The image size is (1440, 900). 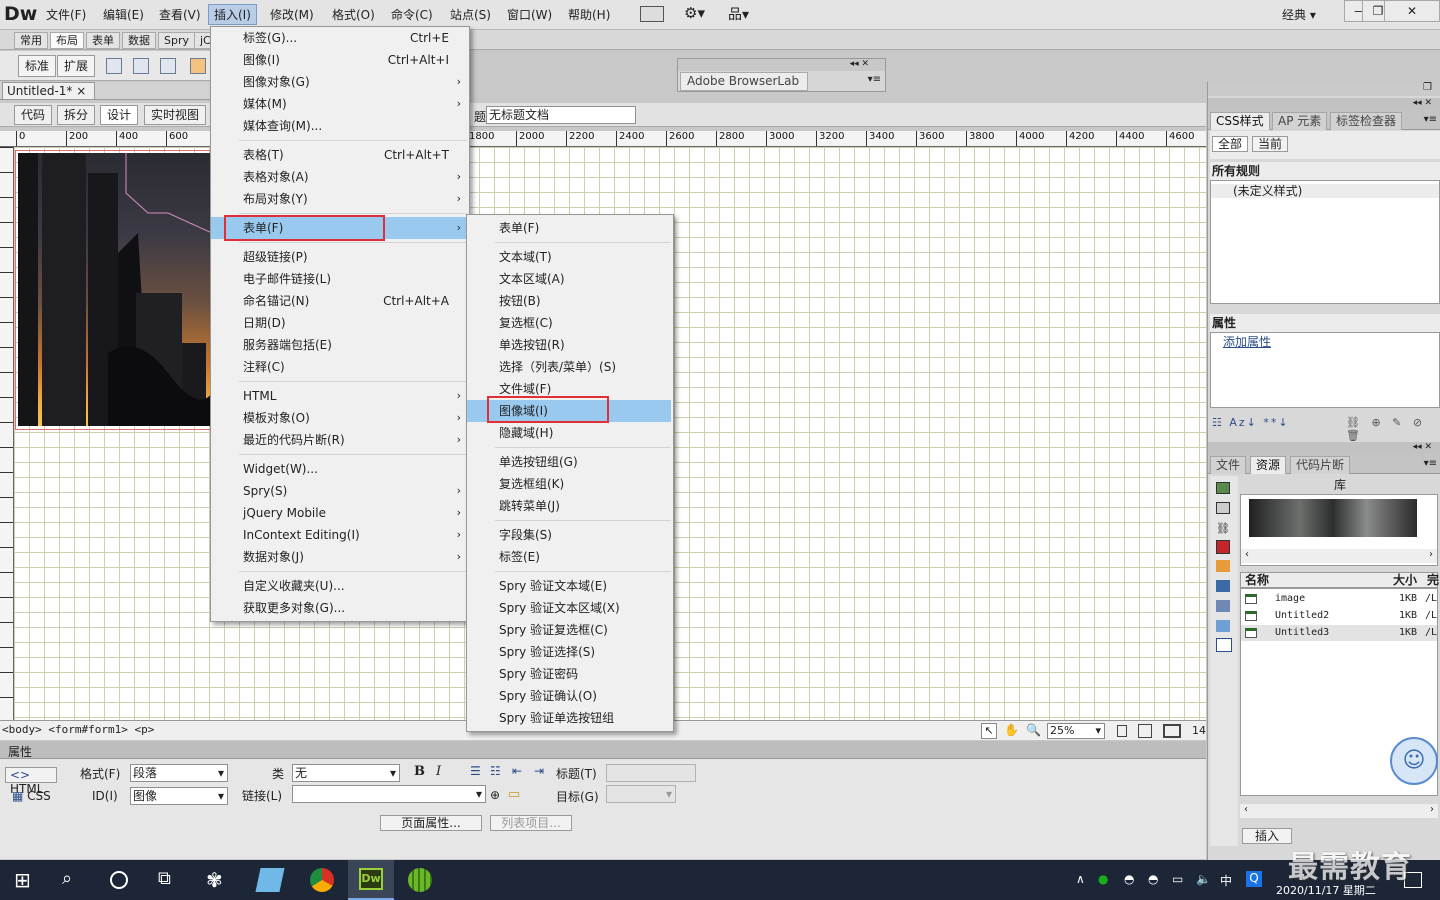 What do you see at coordinates (652, 14) in the screenshot?
I see `layout-icon` at bounding box center [652, 14].